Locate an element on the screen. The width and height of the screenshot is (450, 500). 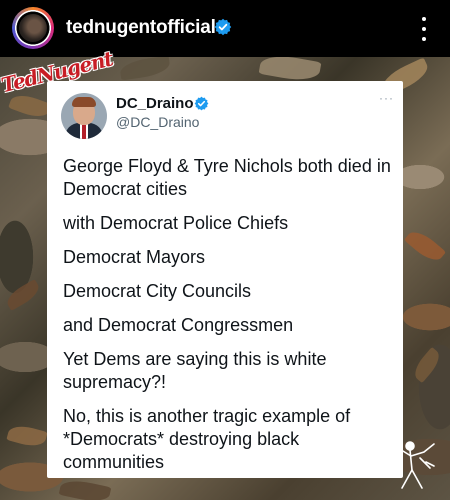
profile-avatar is located at coordinates (33, 28).